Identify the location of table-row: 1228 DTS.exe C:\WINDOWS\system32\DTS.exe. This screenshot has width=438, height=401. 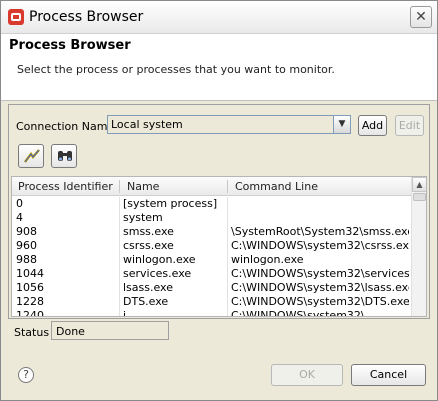
(212, 302).